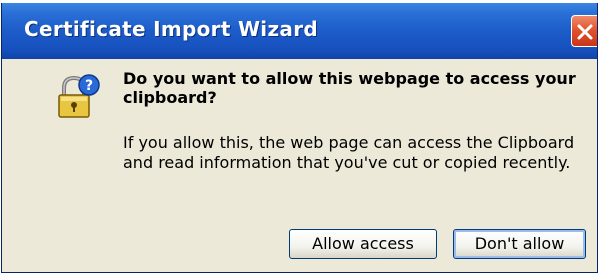 The width and height of the screenshot is (598, 276). I want to click on close-icon, so click(585, 32).